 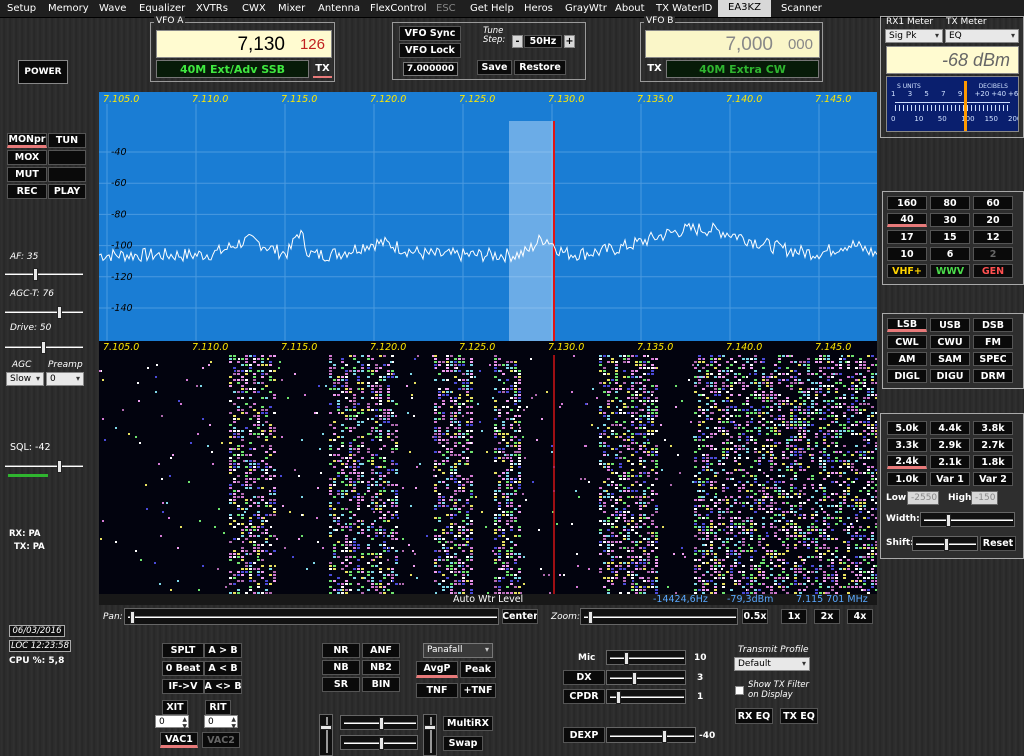 What do you see at coordinates (630, 8) in the screenshot?
I see `menu-about: About` at bounding box center [630, 8].